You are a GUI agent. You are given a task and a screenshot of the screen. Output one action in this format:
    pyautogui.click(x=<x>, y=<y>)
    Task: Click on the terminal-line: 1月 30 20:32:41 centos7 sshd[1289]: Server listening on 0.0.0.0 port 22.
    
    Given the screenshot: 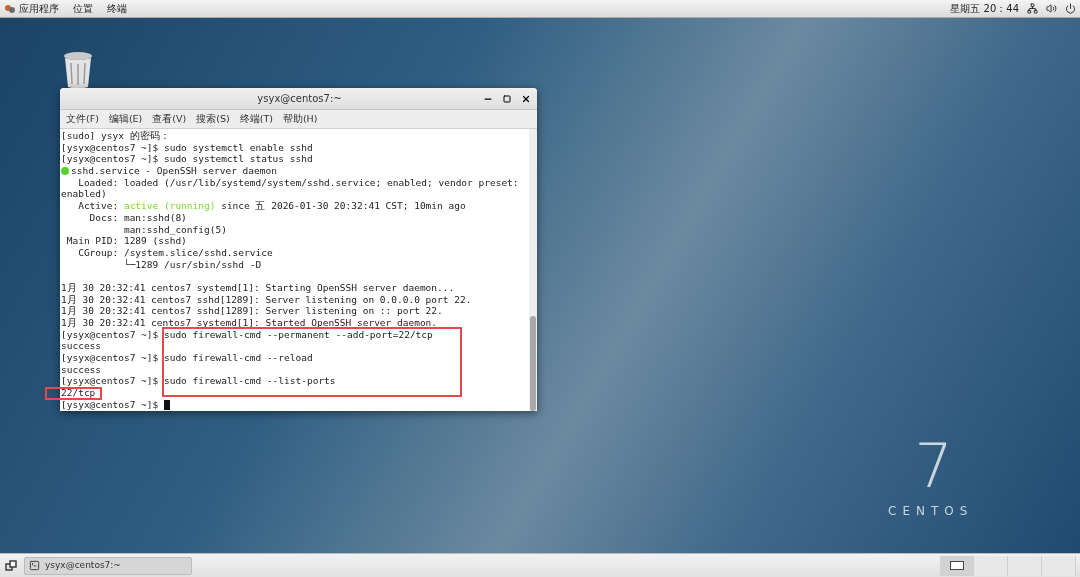 What is the action you would take?
    pyautogui.click(x=267, y=299)
    